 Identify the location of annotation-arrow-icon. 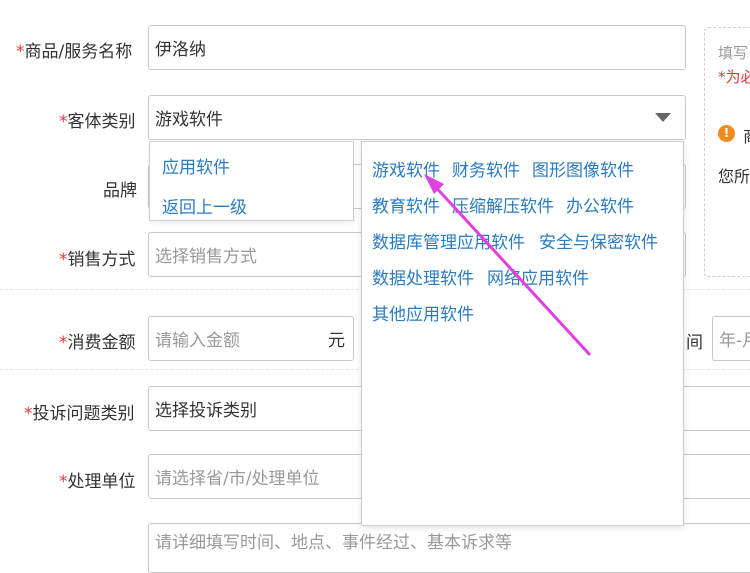
(508, 265).